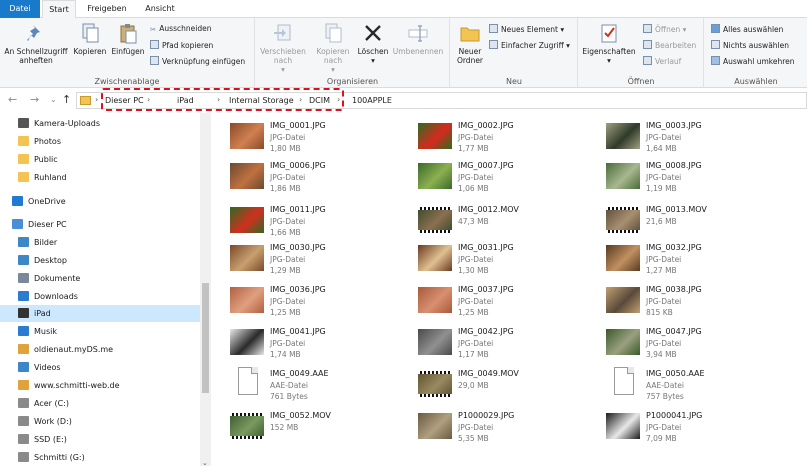 The height and width of the screenshot is (474, 807). Describe the element at coordinates (160, 9) in the screenshot. I see `tab-view: Ansicht` at that location.